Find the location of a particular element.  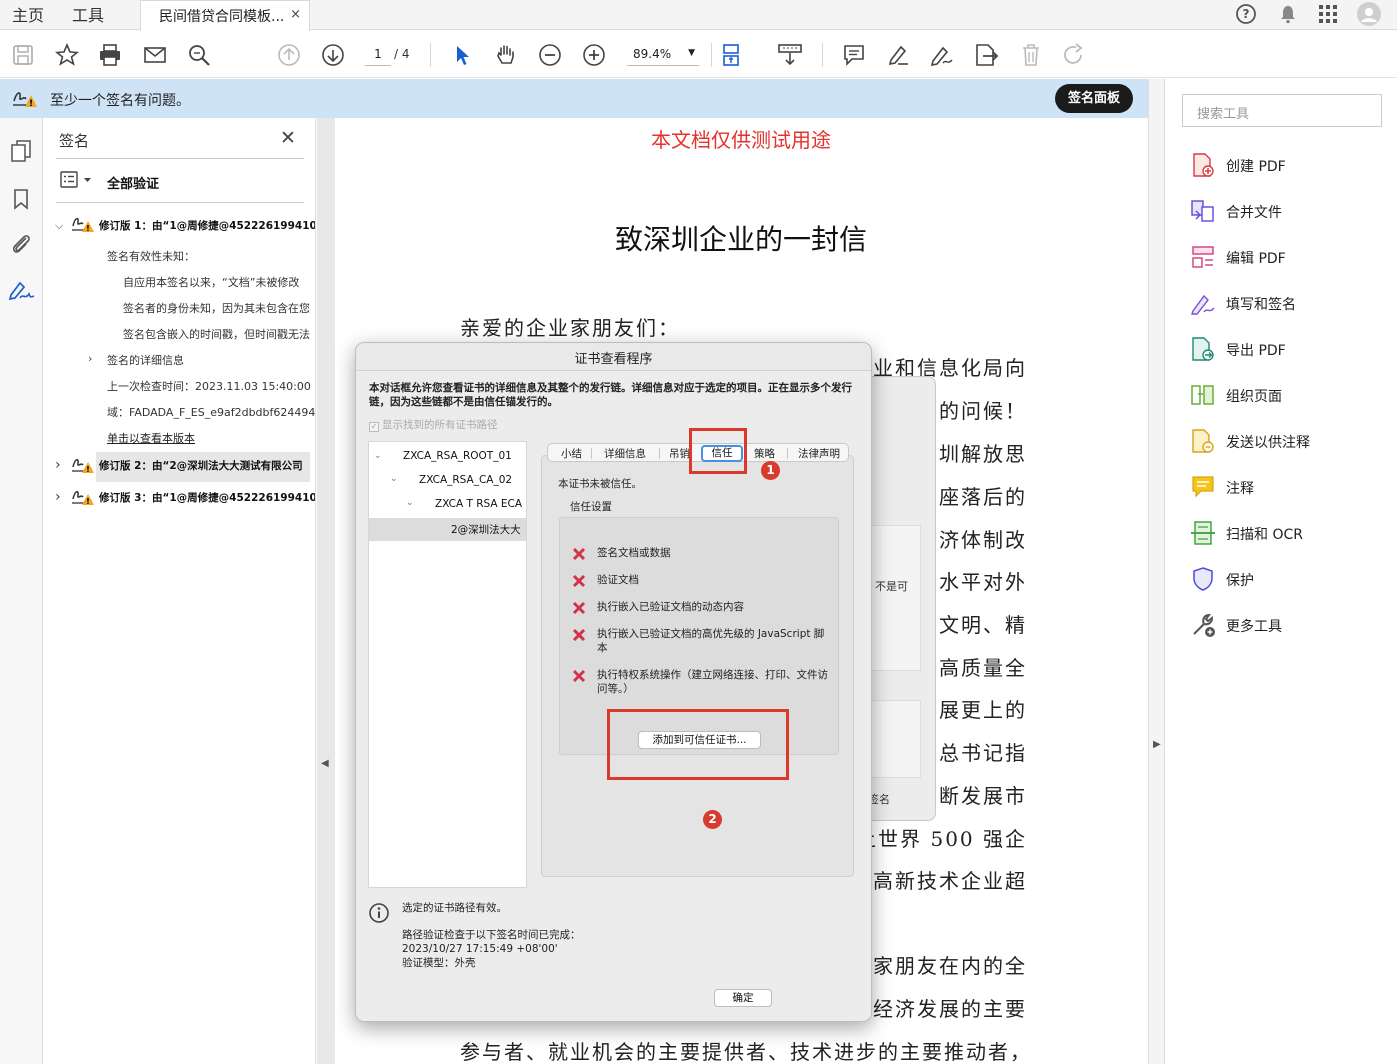

redo-icon is located at coordinates (1074, 55).